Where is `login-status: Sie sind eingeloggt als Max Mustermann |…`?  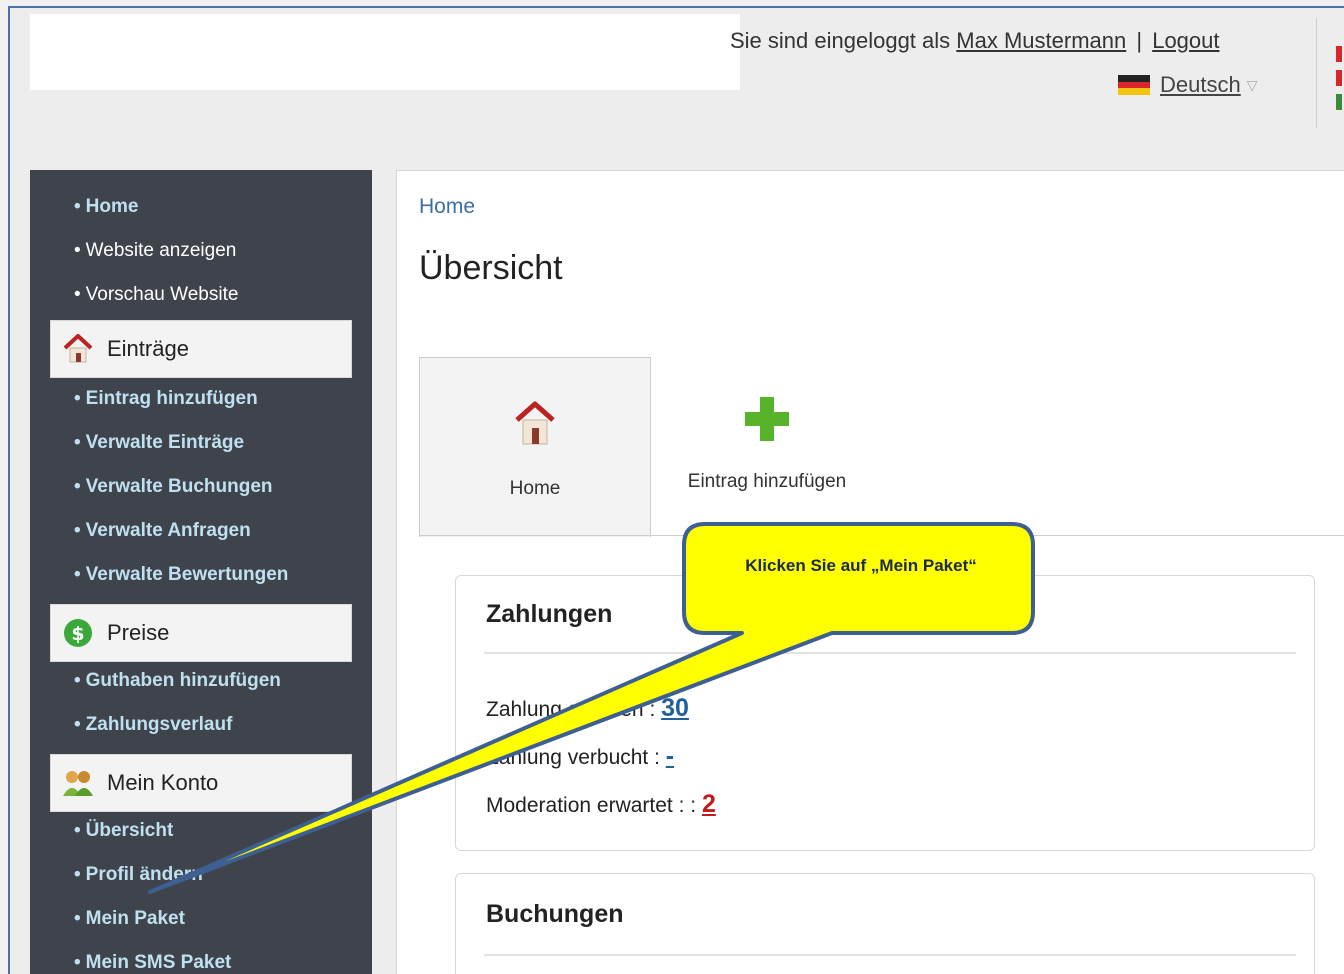 login-status: Sie sind eingeloggt als Max Mustermann |… is located at coordinates (975, 41).